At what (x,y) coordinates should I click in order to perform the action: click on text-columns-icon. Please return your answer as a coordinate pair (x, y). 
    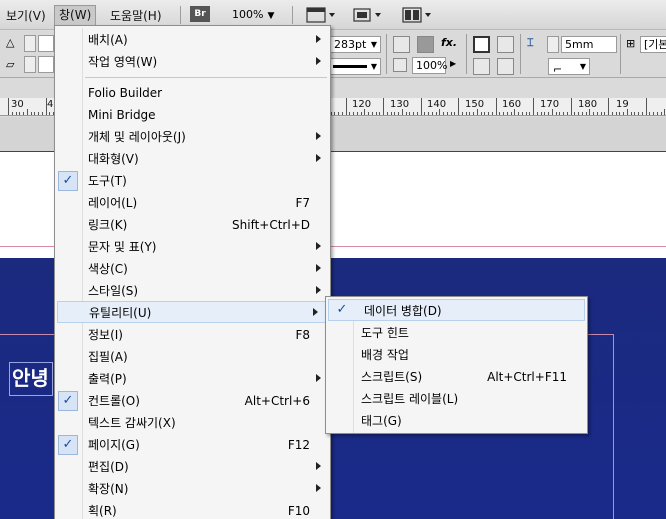
    Looking at the image, I should click on (505, 44).